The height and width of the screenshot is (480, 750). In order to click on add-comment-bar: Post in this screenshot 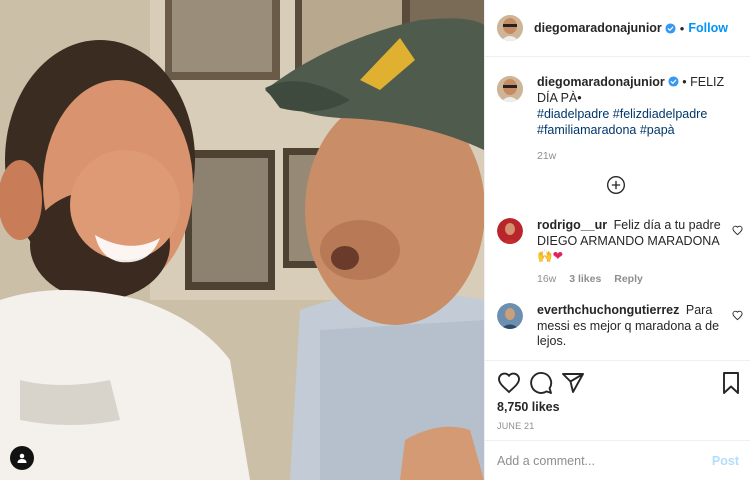, I will do `click(617, 460)`.